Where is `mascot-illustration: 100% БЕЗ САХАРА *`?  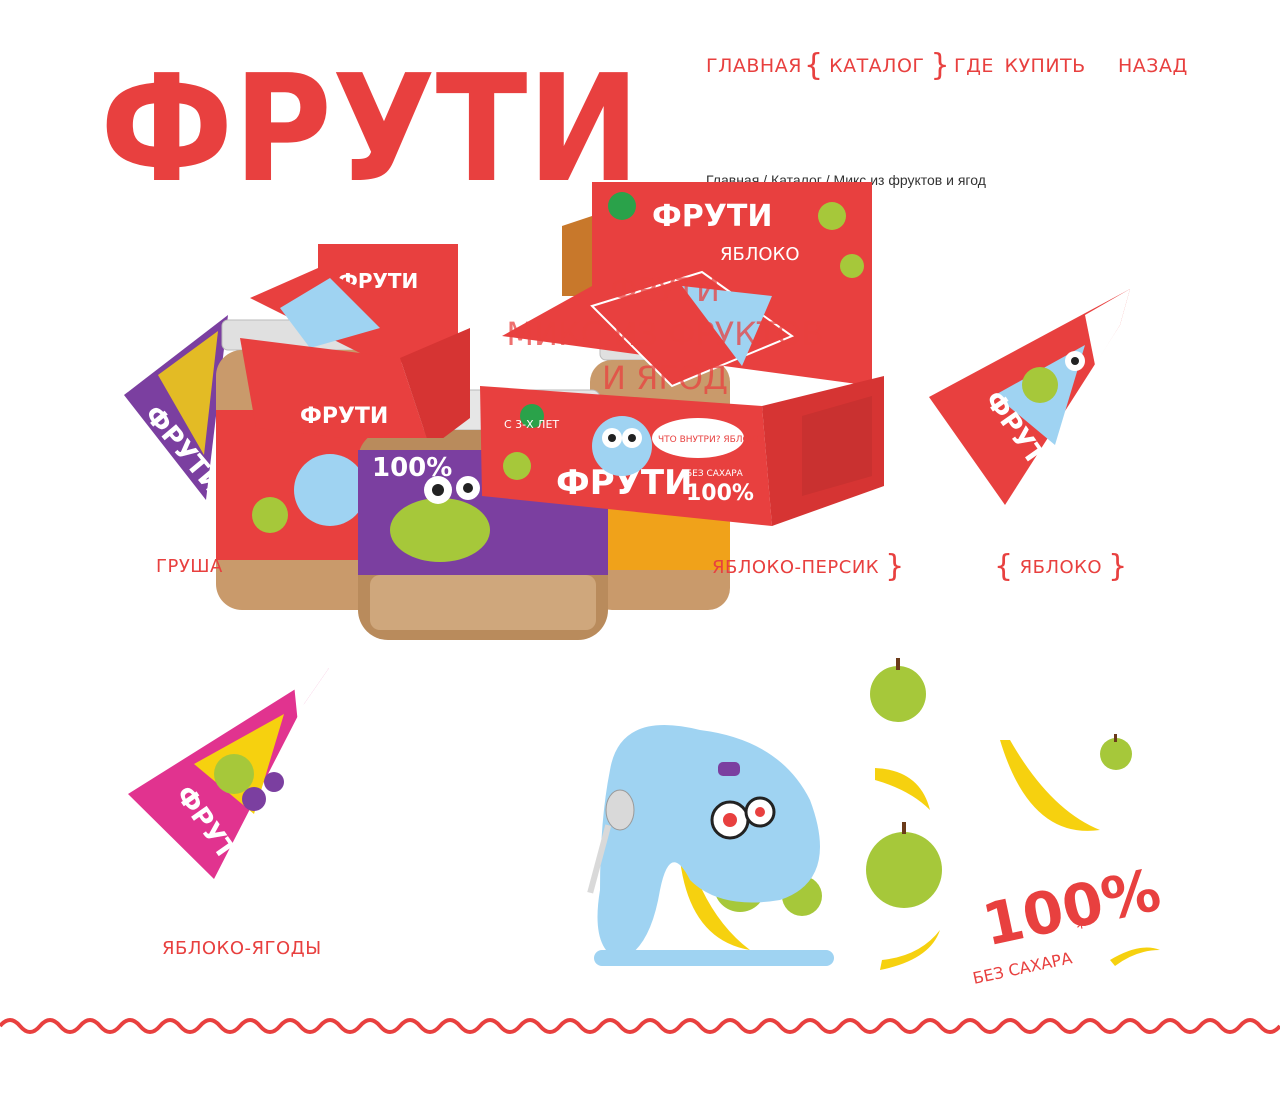
mascot-illustration: 100% БЕЗ САХАРА * is located at coordinates (876, 823).